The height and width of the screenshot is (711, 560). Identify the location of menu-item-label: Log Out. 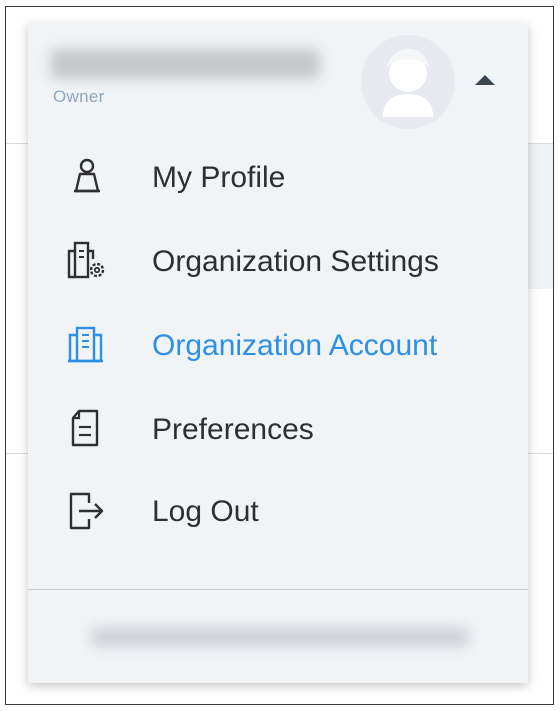
(205, 511).